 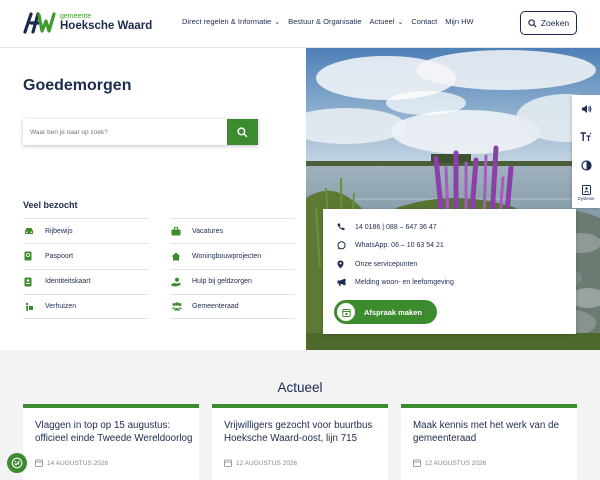 I want to click on search-bar, so click(x=140, y=132).